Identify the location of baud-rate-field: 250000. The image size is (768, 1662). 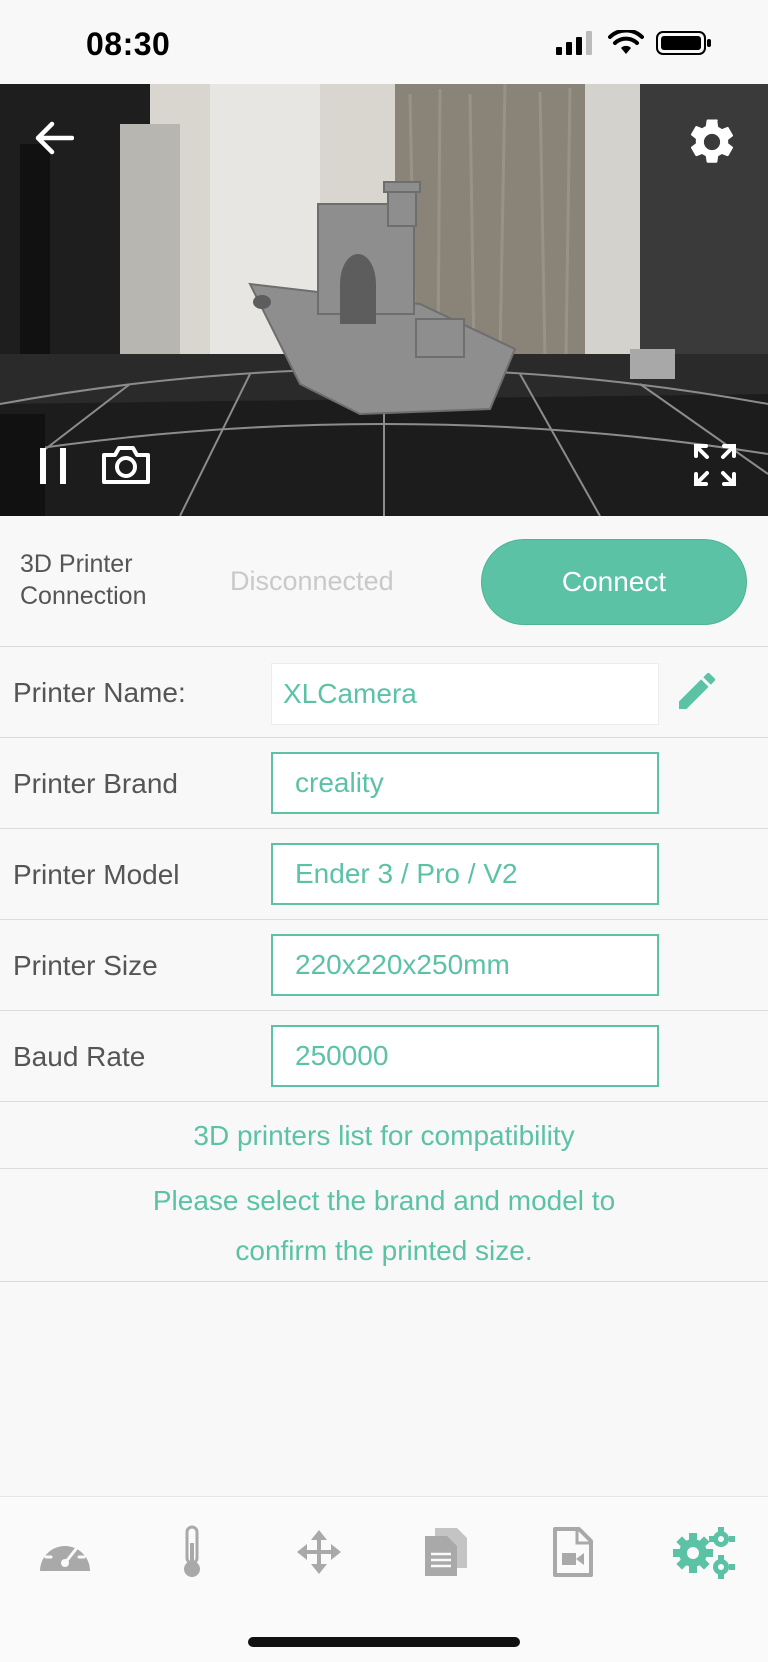
(465, 1056).